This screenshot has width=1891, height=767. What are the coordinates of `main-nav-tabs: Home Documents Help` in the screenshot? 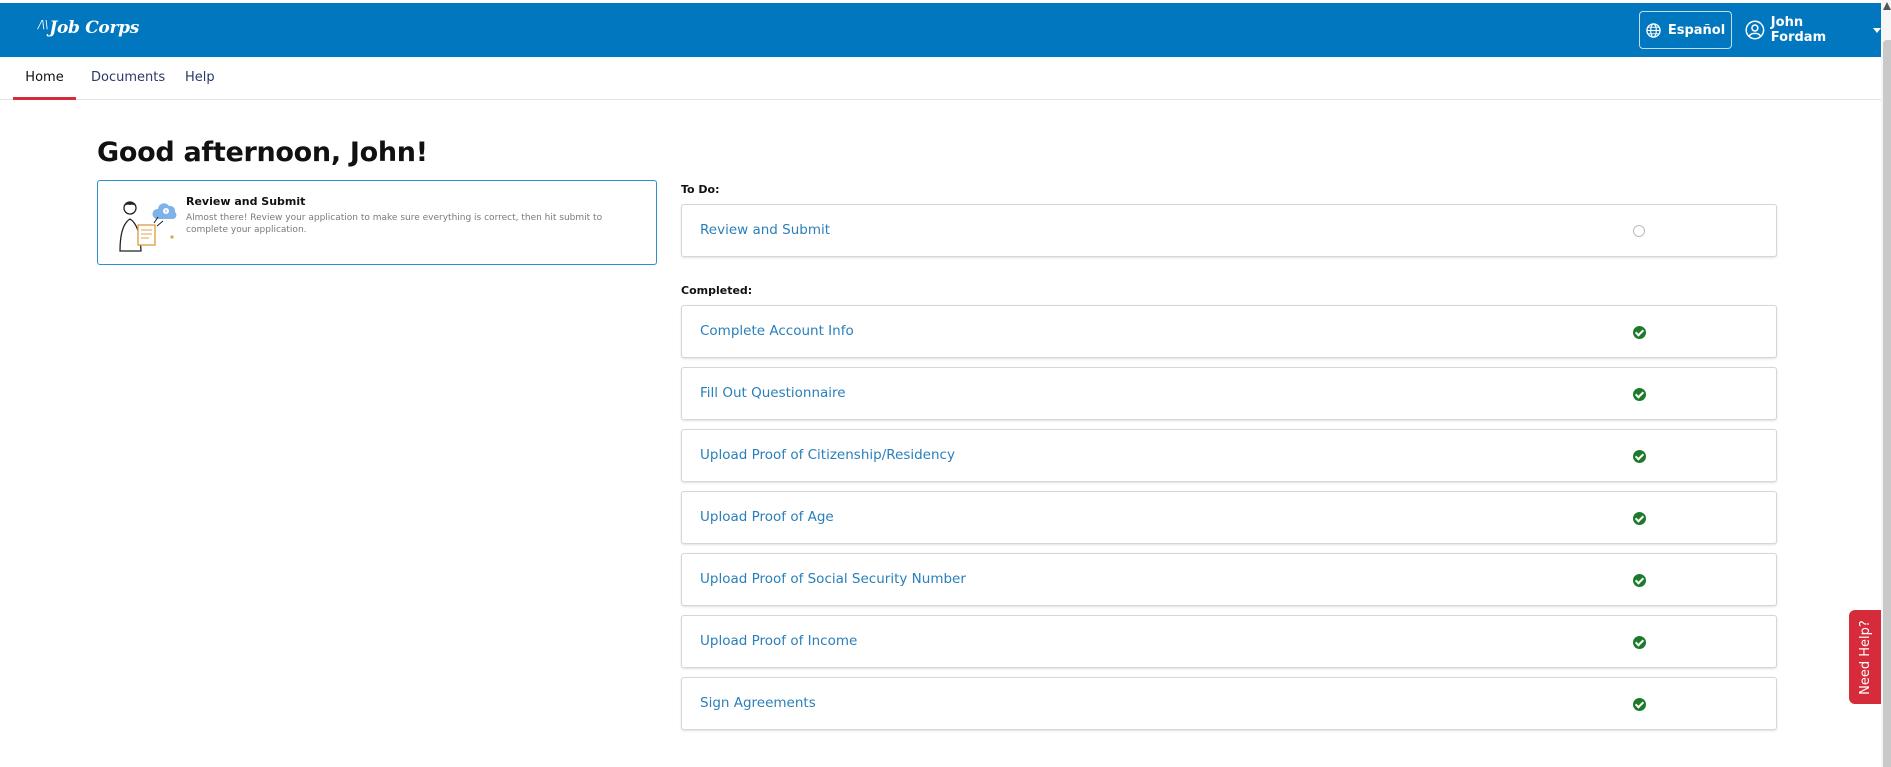 It's located at (940, 78).